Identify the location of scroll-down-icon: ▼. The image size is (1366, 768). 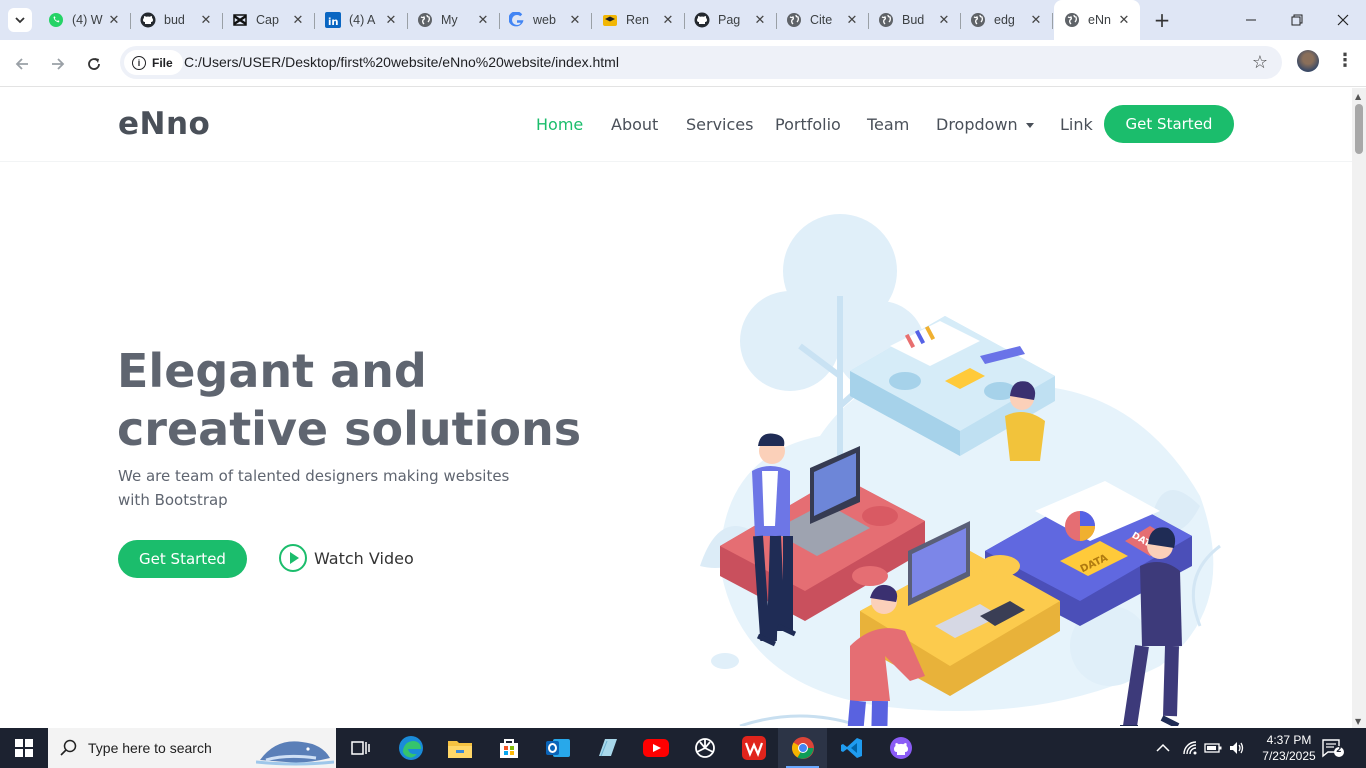
(1358, 721).